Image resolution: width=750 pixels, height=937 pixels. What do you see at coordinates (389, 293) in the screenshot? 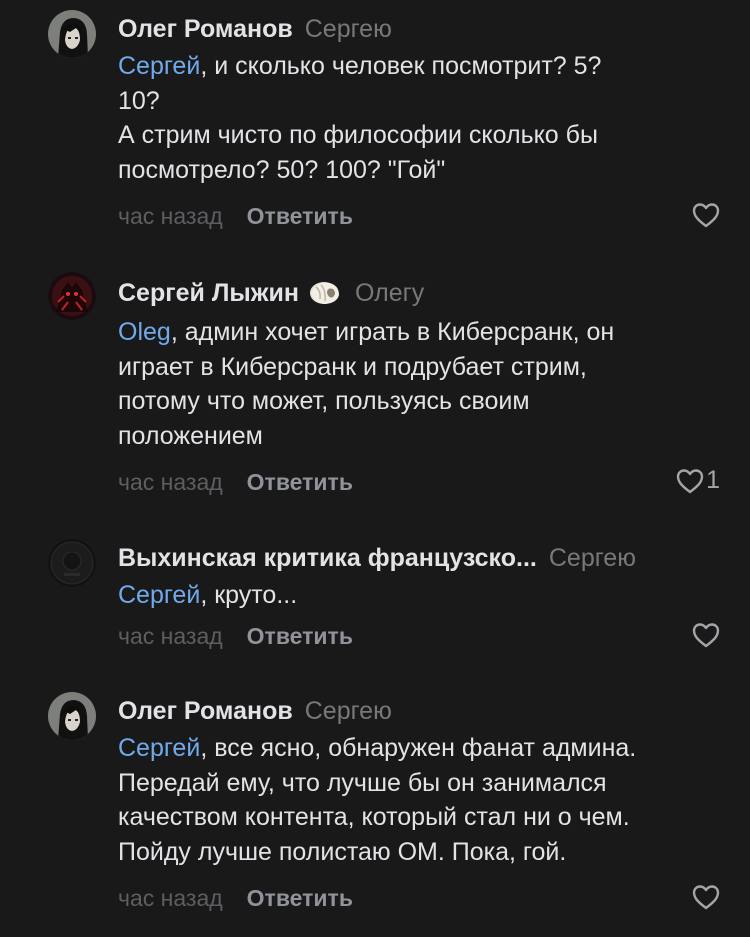
I see `reply-to-user: Олегу` at bounding box center [389, 293].